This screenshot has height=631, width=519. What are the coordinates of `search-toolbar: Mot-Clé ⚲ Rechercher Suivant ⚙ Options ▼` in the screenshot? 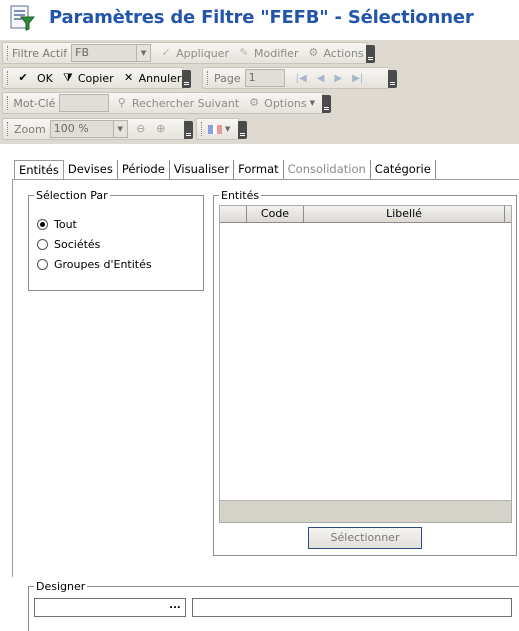 It's located at (166, 103).